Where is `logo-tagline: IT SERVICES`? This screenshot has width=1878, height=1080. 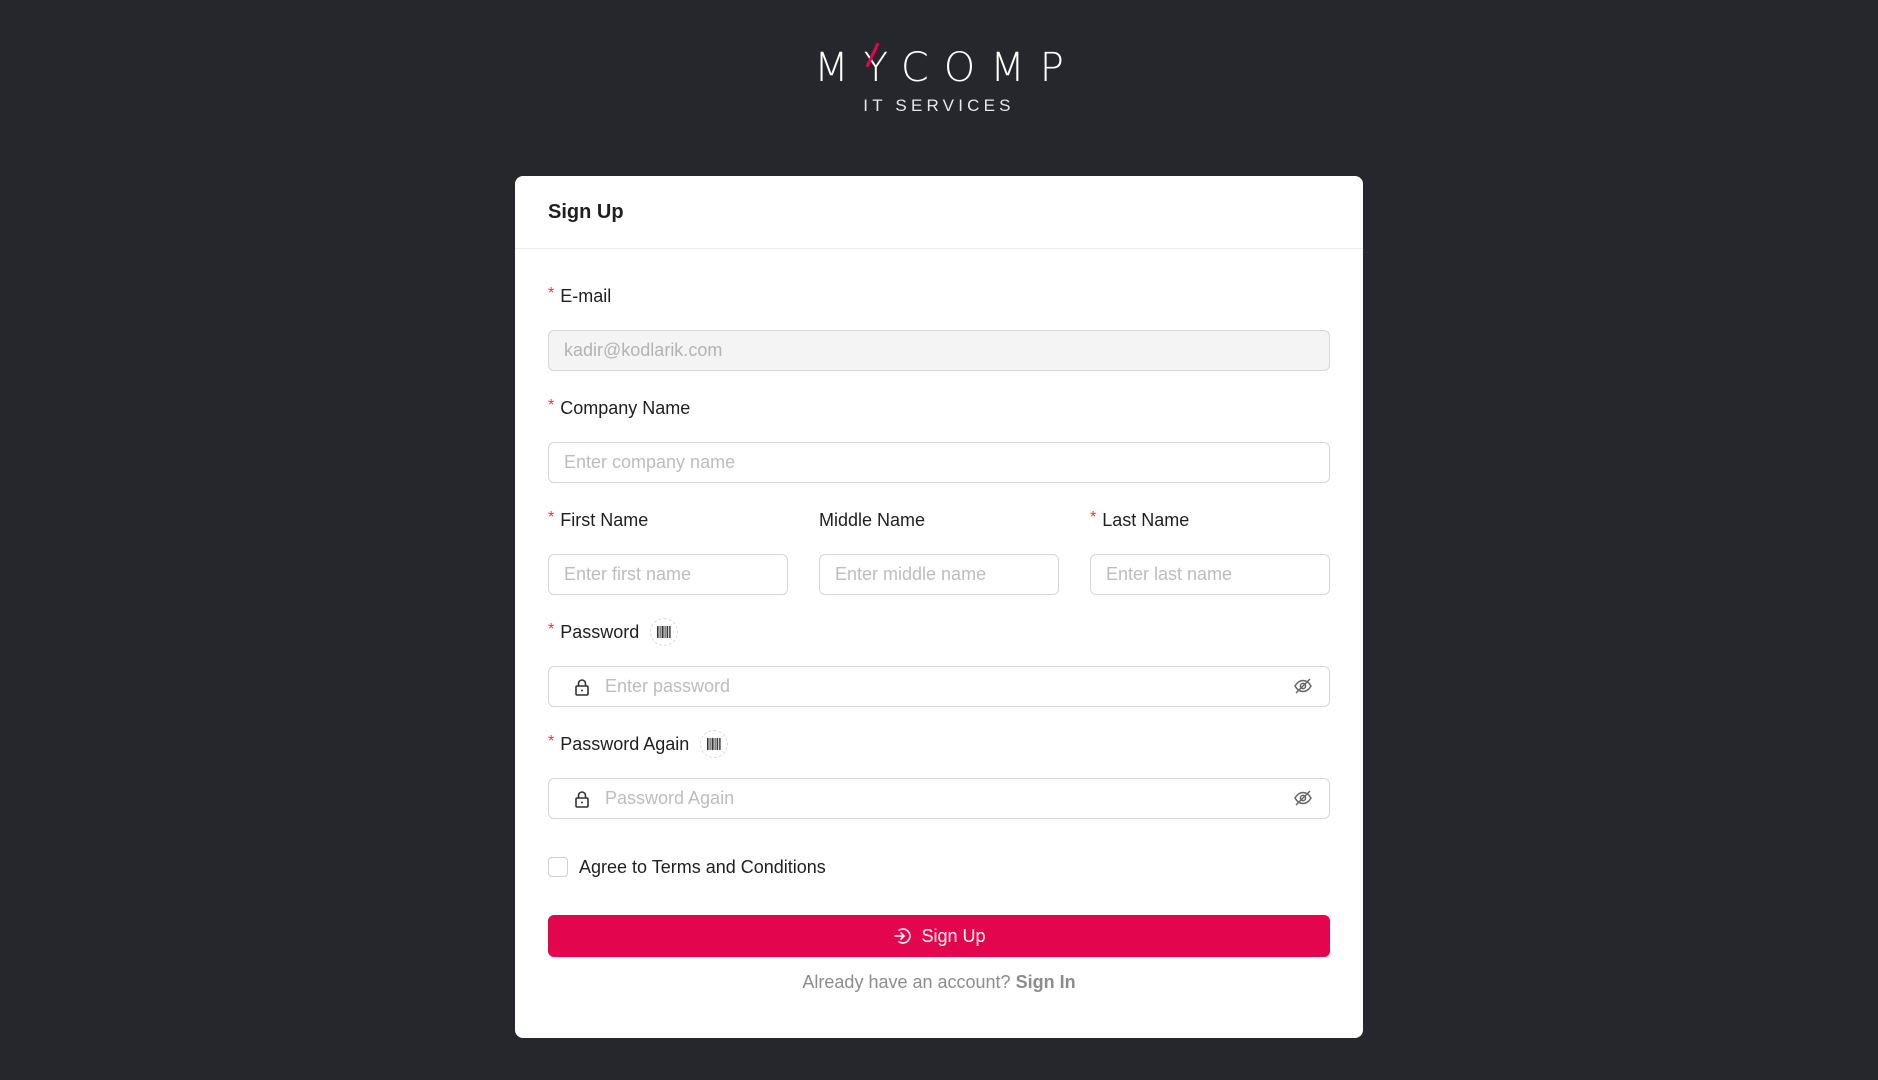
logo-tagline: IT SERVICES is located at coordinates (939, 105).